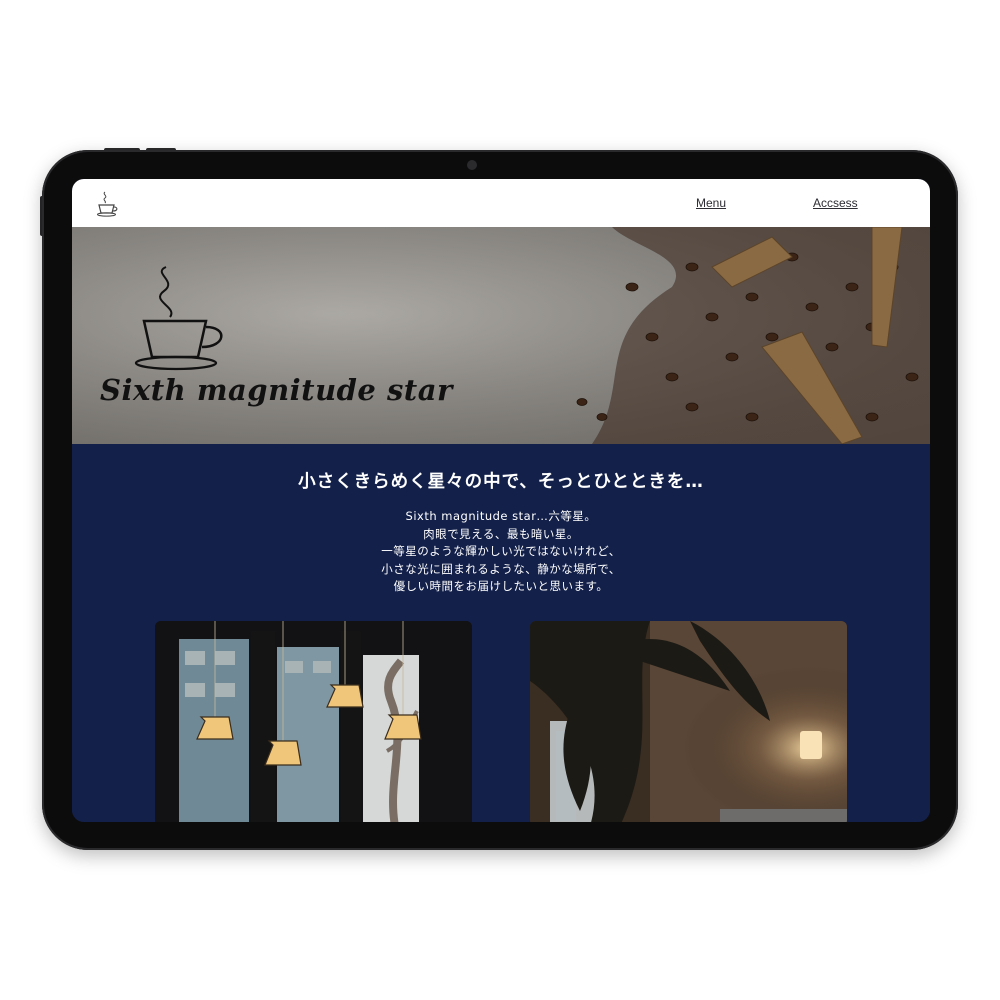  Describe the element at coordinates (501, 516) in the screenshot. I see `intro-line: Sixth magnitude star…六等星。` at that location.